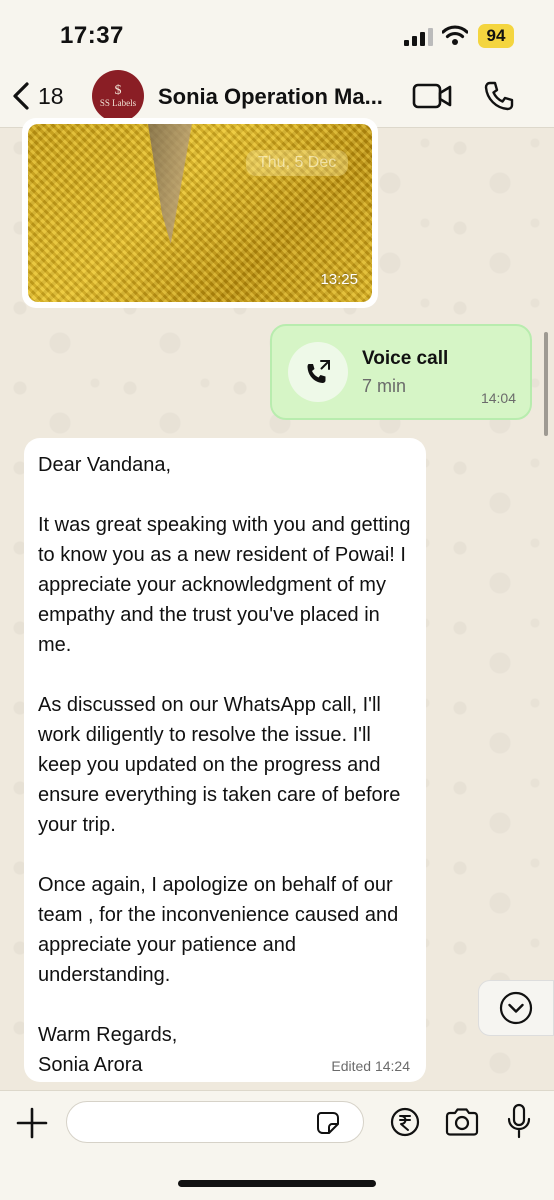 Image resolution: width=554 pixels, height=1200 pixels. What do you see at coordinates (384, 386) in the screenshot?
I see `call-duration: 7 min` at bounding box center [384, 386].